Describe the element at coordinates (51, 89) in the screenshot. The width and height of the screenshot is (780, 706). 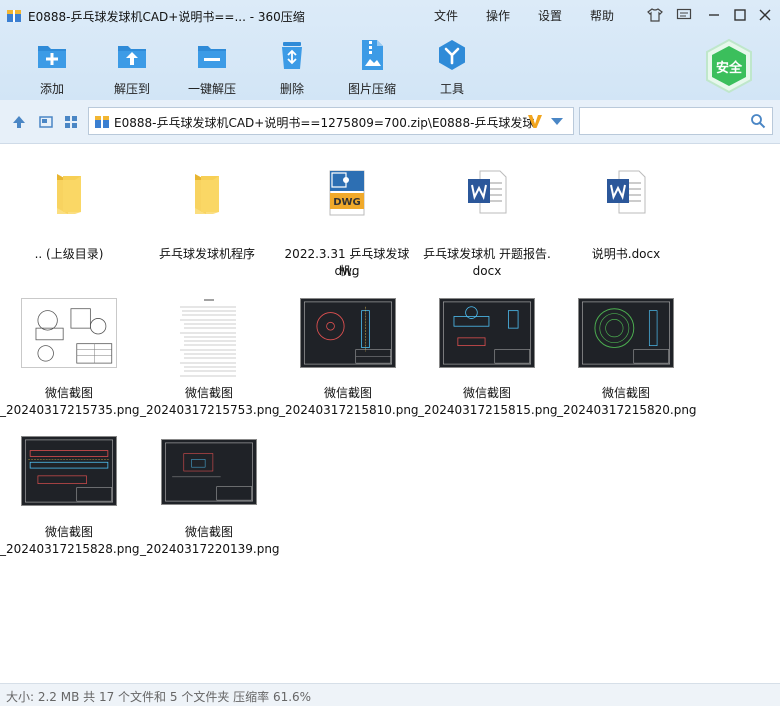
I see `add-label: 添加` at that location.